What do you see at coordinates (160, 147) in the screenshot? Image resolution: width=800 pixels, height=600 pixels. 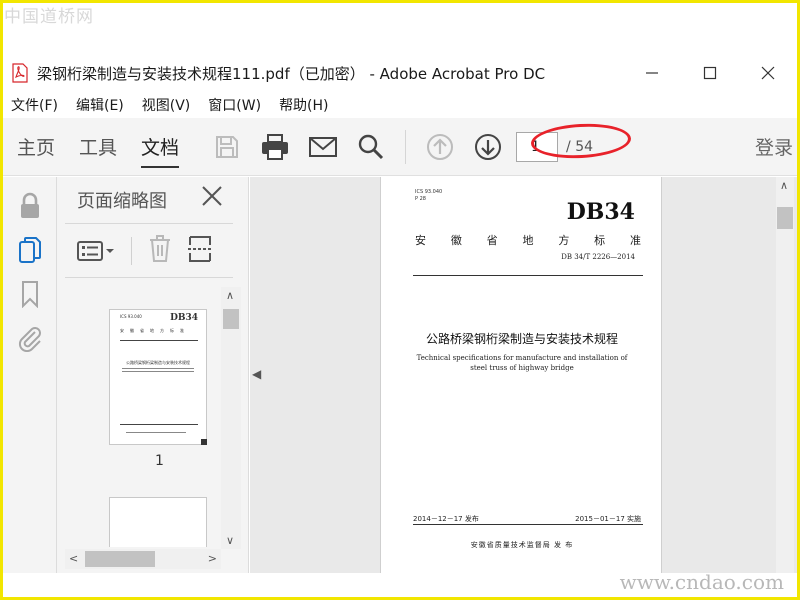 I see `tab-document: 文档` at bounding box center [160, 147].